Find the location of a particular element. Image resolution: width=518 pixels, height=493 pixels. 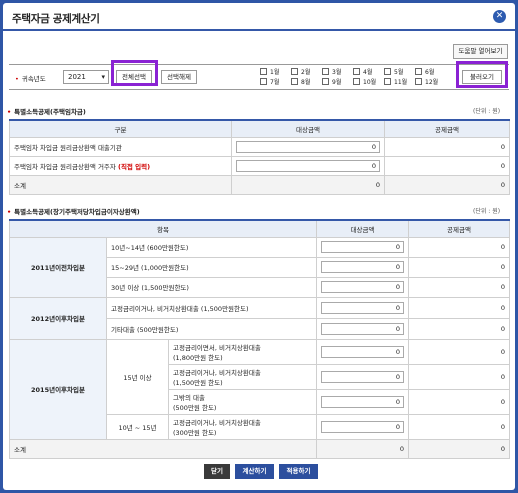

subtotal-deduction: 0 is located at coordinates (459, 448).